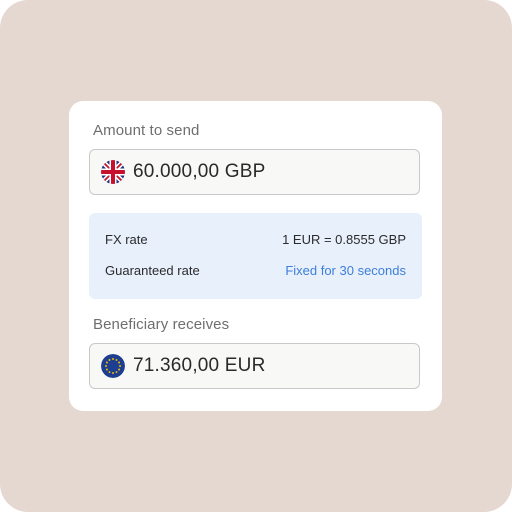 Image resolution: width=512 pixels, height=512 pixels. Describe the element at coordinates (152, 270) in the screenshot. I see `guaranteed-rate-label: Guaranteed rate` at that location.